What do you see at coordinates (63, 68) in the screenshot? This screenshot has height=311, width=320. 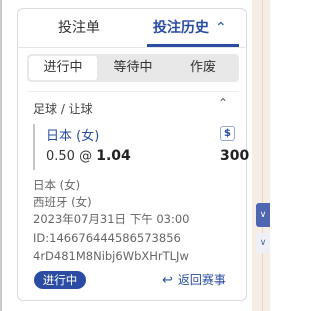 I see `filter-in-progress: 进行中` at bounding box center [63, 68].